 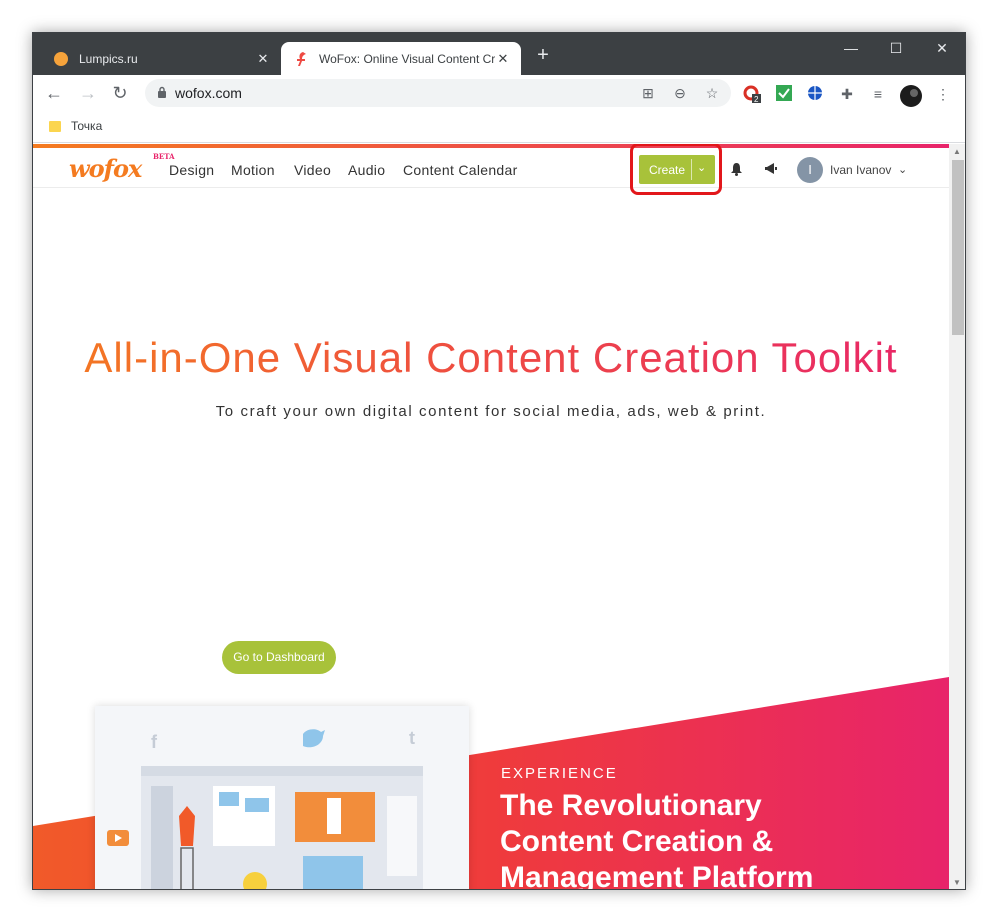 I want to click on headline-line: Management Platform, so click(x=657, y=875).